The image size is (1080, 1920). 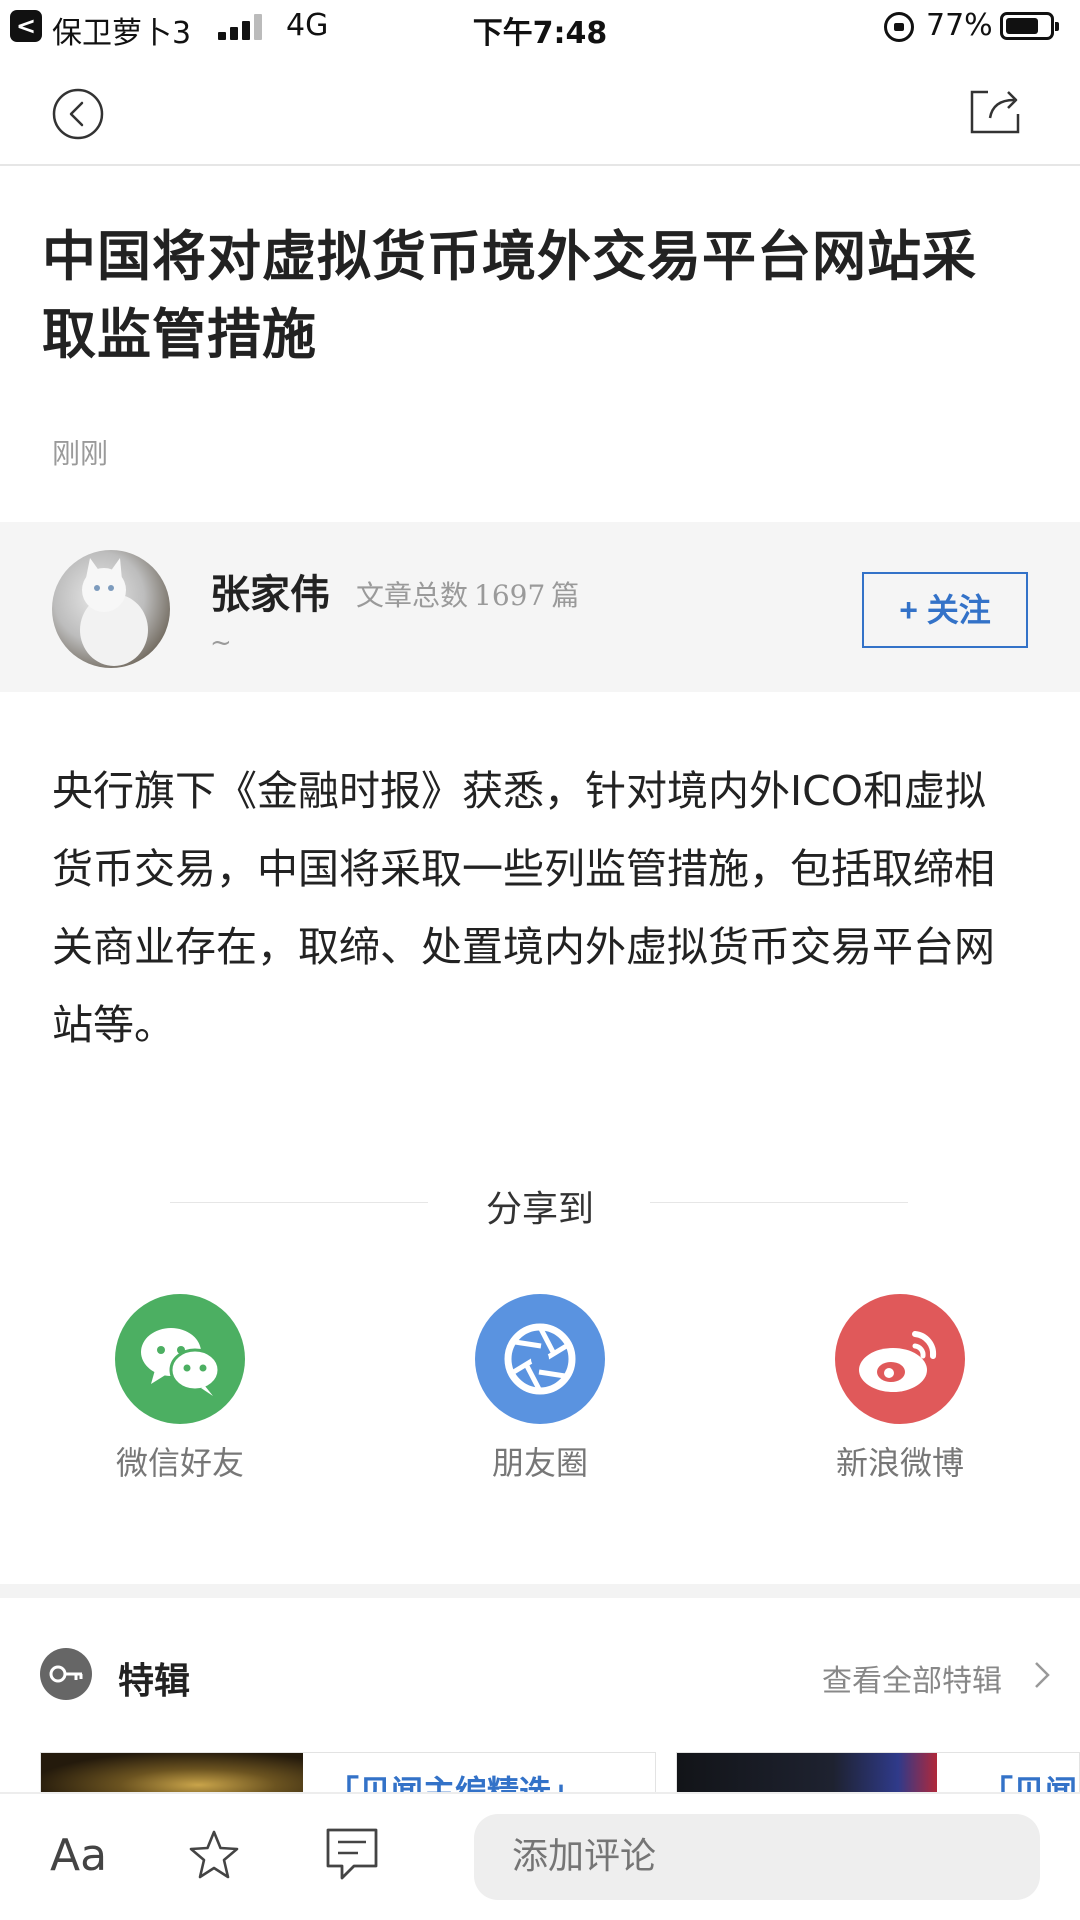 I want to click on wechat-icon, so click(x=180, y=1359).